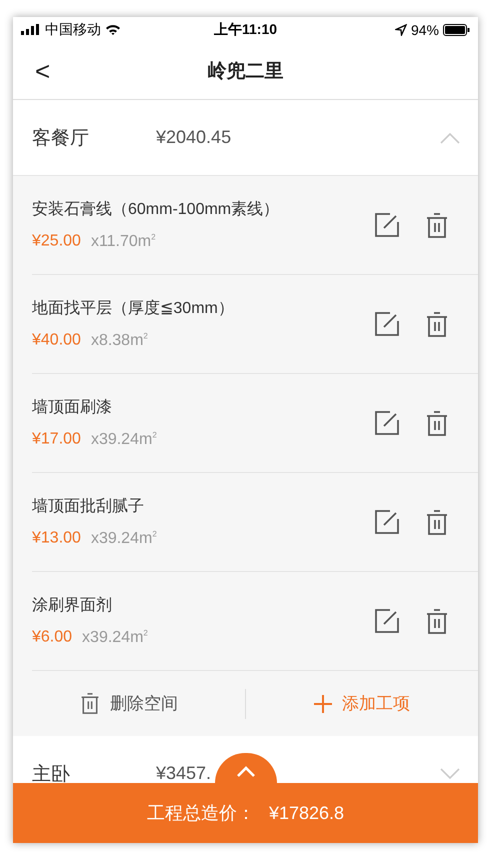  I want to click on wifi-icon, so click(113, 29).